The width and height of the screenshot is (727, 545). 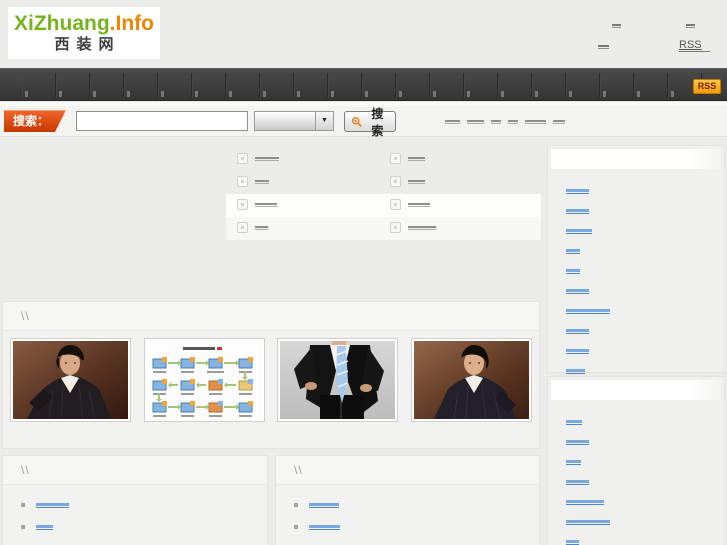 What do you see at coordinates (135, 470) in the screenshot?
I see `bottom-left-section-header: \\` at bounding box center [135, 470].